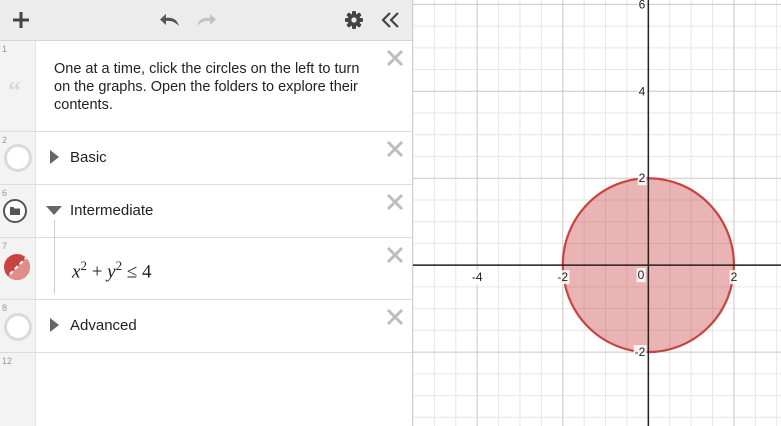 Image resolution: width=781 pixels, height=426 pixels. I want to click on folder-row-basic: 2 Basic, so click(206, 158).